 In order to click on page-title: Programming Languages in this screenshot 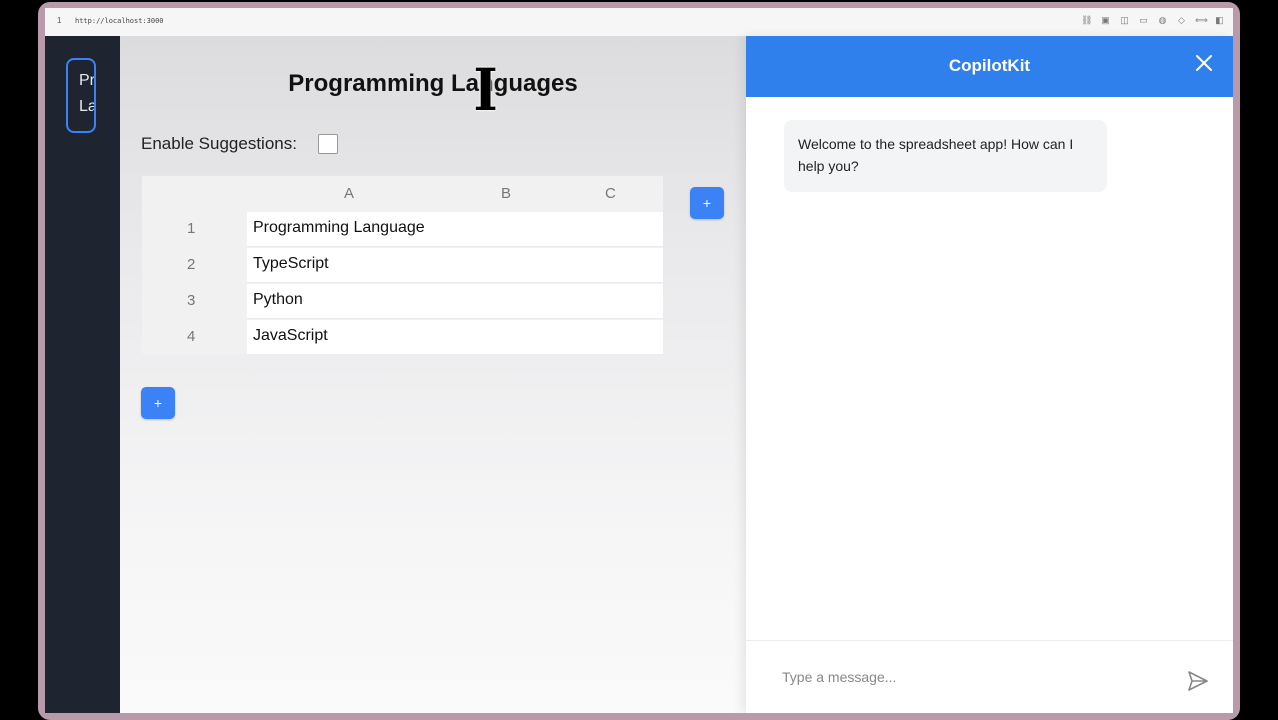, I will do `click(433, 83)`.